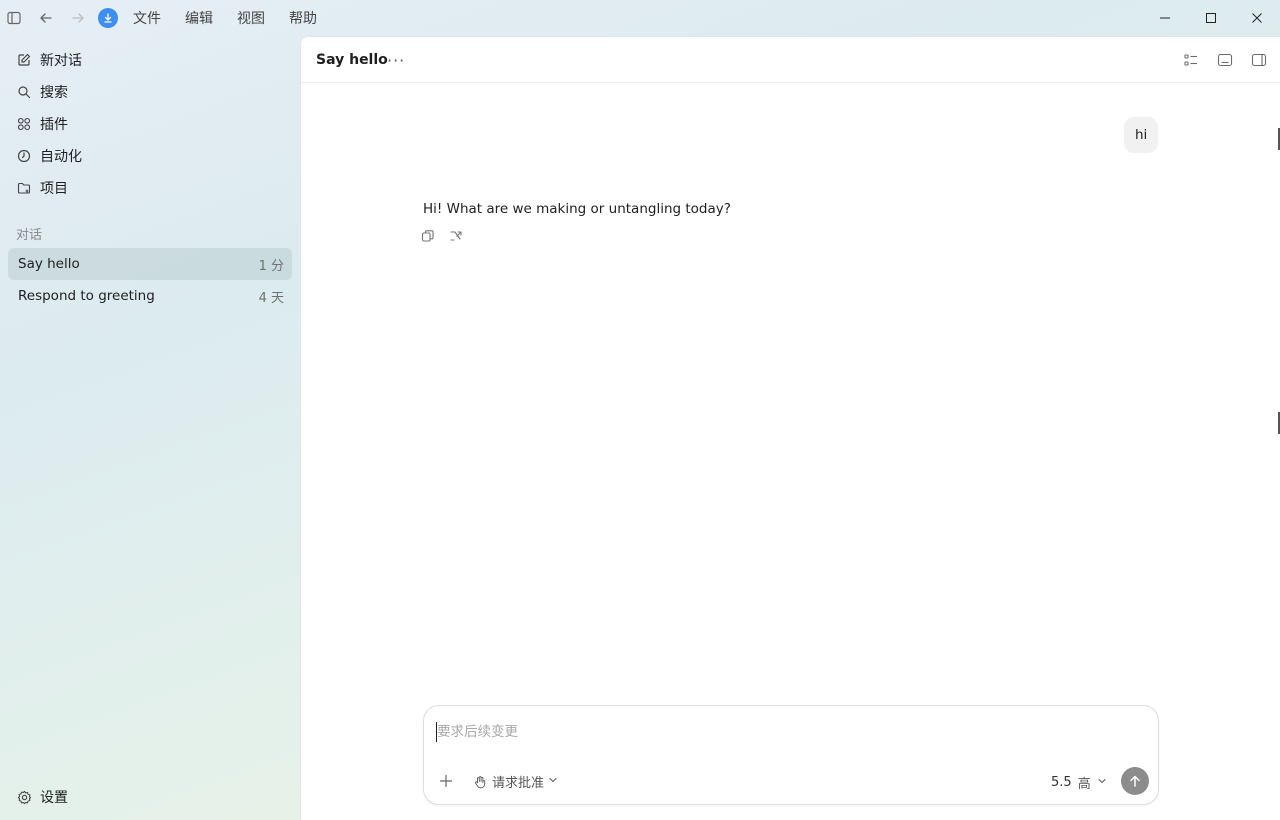  What do you see at coordinates (54, 93) in the screenshot?
I see `sidebar-item-label: 搜索` at bounding box center [54, 93].